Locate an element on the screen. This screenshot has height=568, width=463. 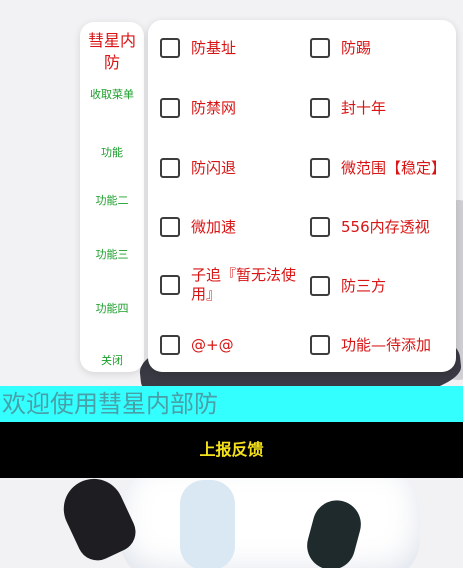
option-label: 封十年 is located at coordinates (364, 107).